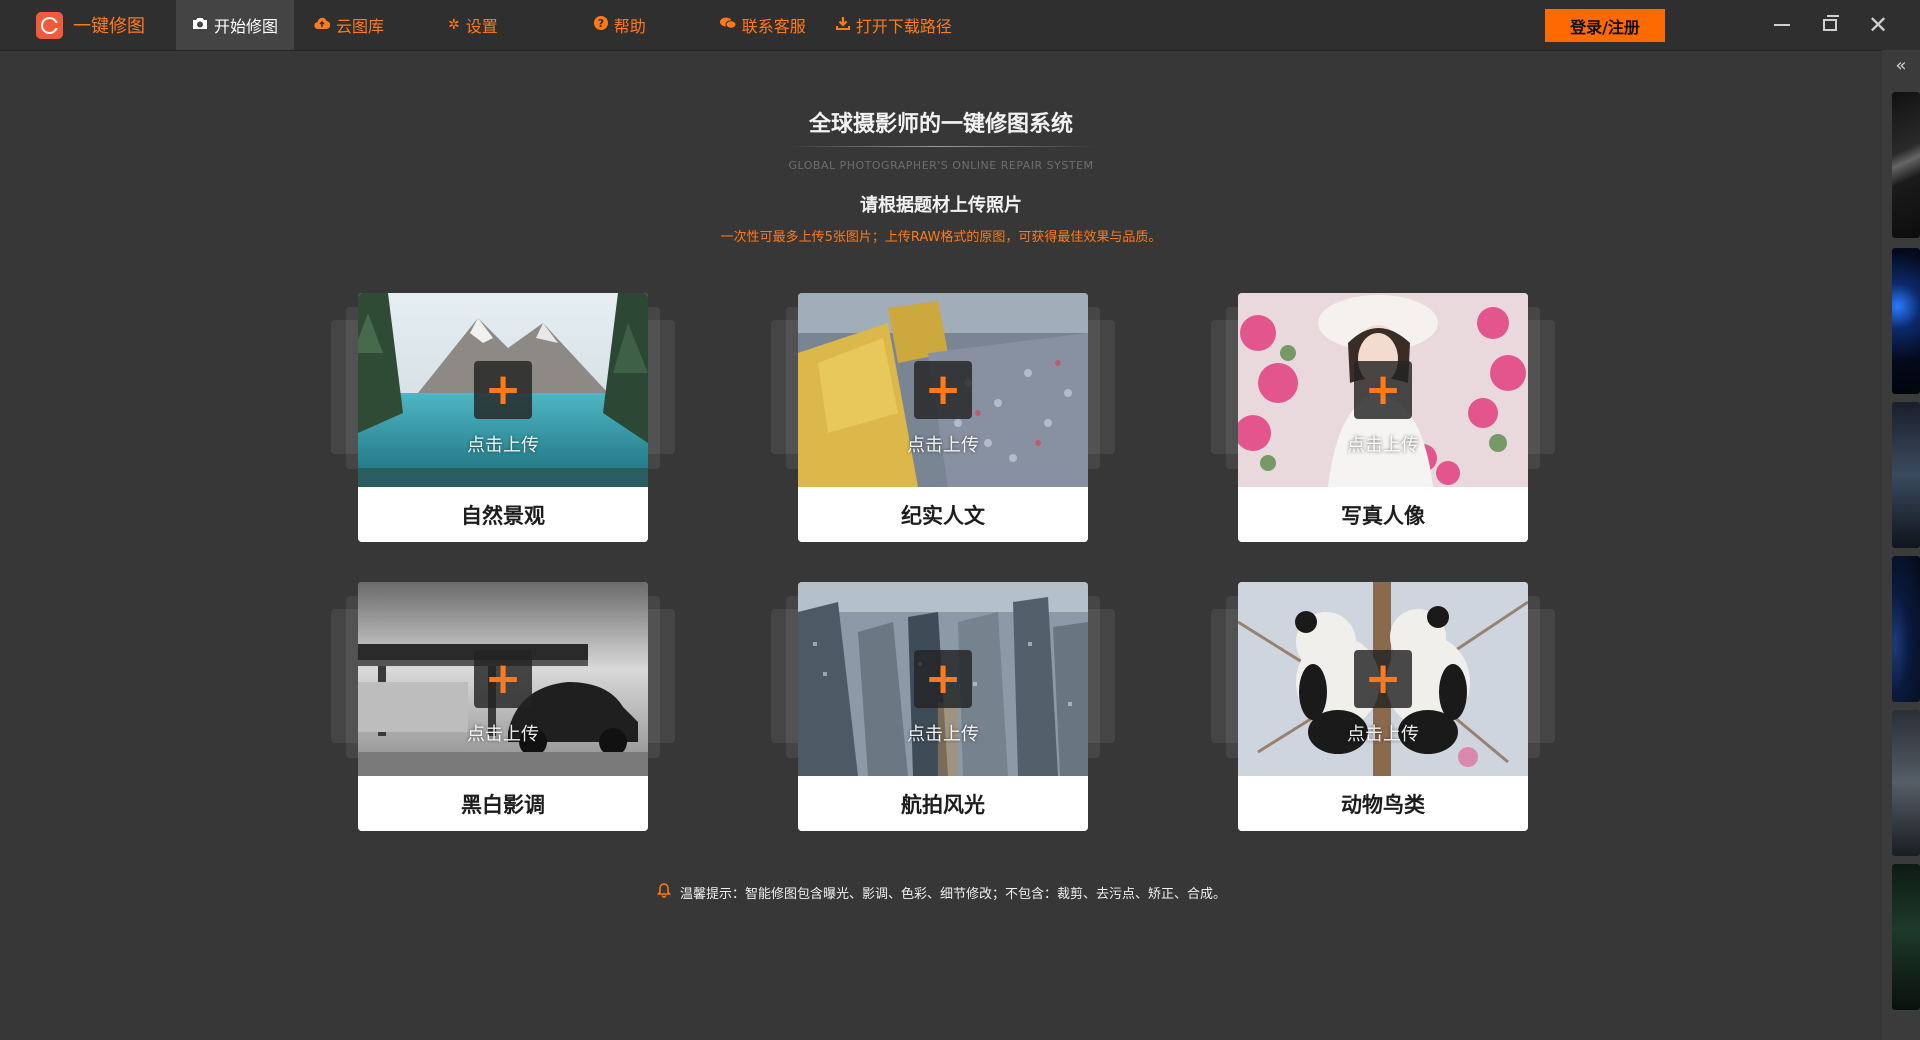 This screenshot has height=1040, width=1920. What do you see at coordinates (360, 26) in the screenshot?
I see `nav-label: 云图库` at bounding box center [360, 26].